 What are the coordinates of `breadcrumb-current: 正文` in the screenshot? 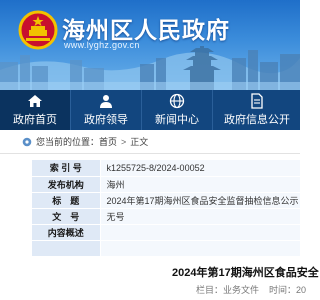 It's located at (139, 142).